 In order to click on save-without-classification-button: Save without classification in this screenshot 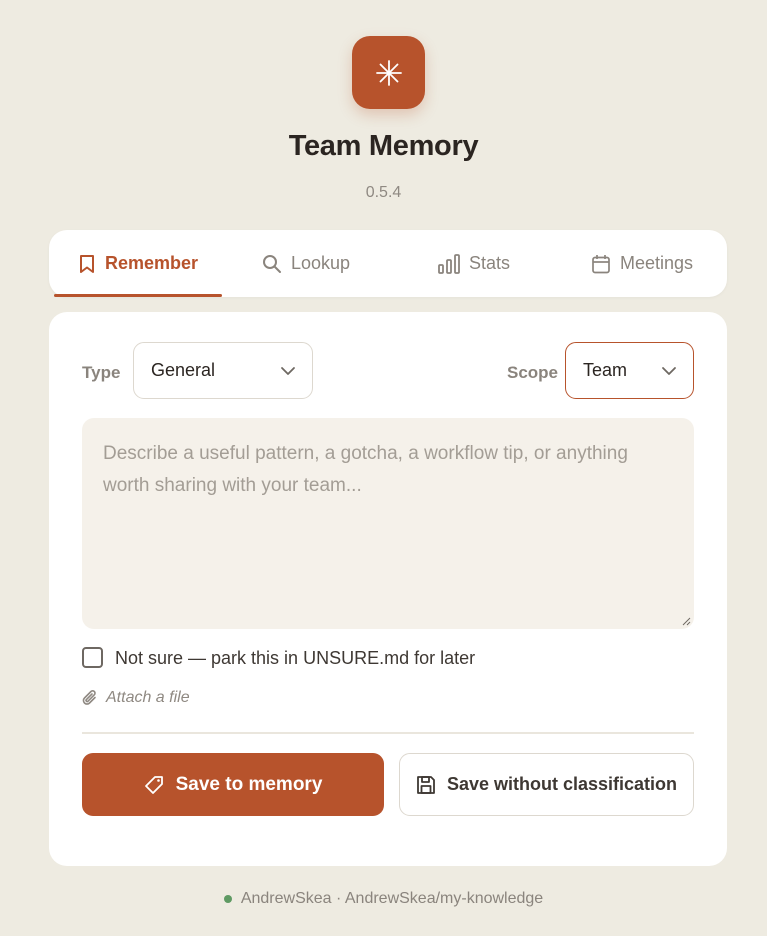, I will do `click(546, 784)`.